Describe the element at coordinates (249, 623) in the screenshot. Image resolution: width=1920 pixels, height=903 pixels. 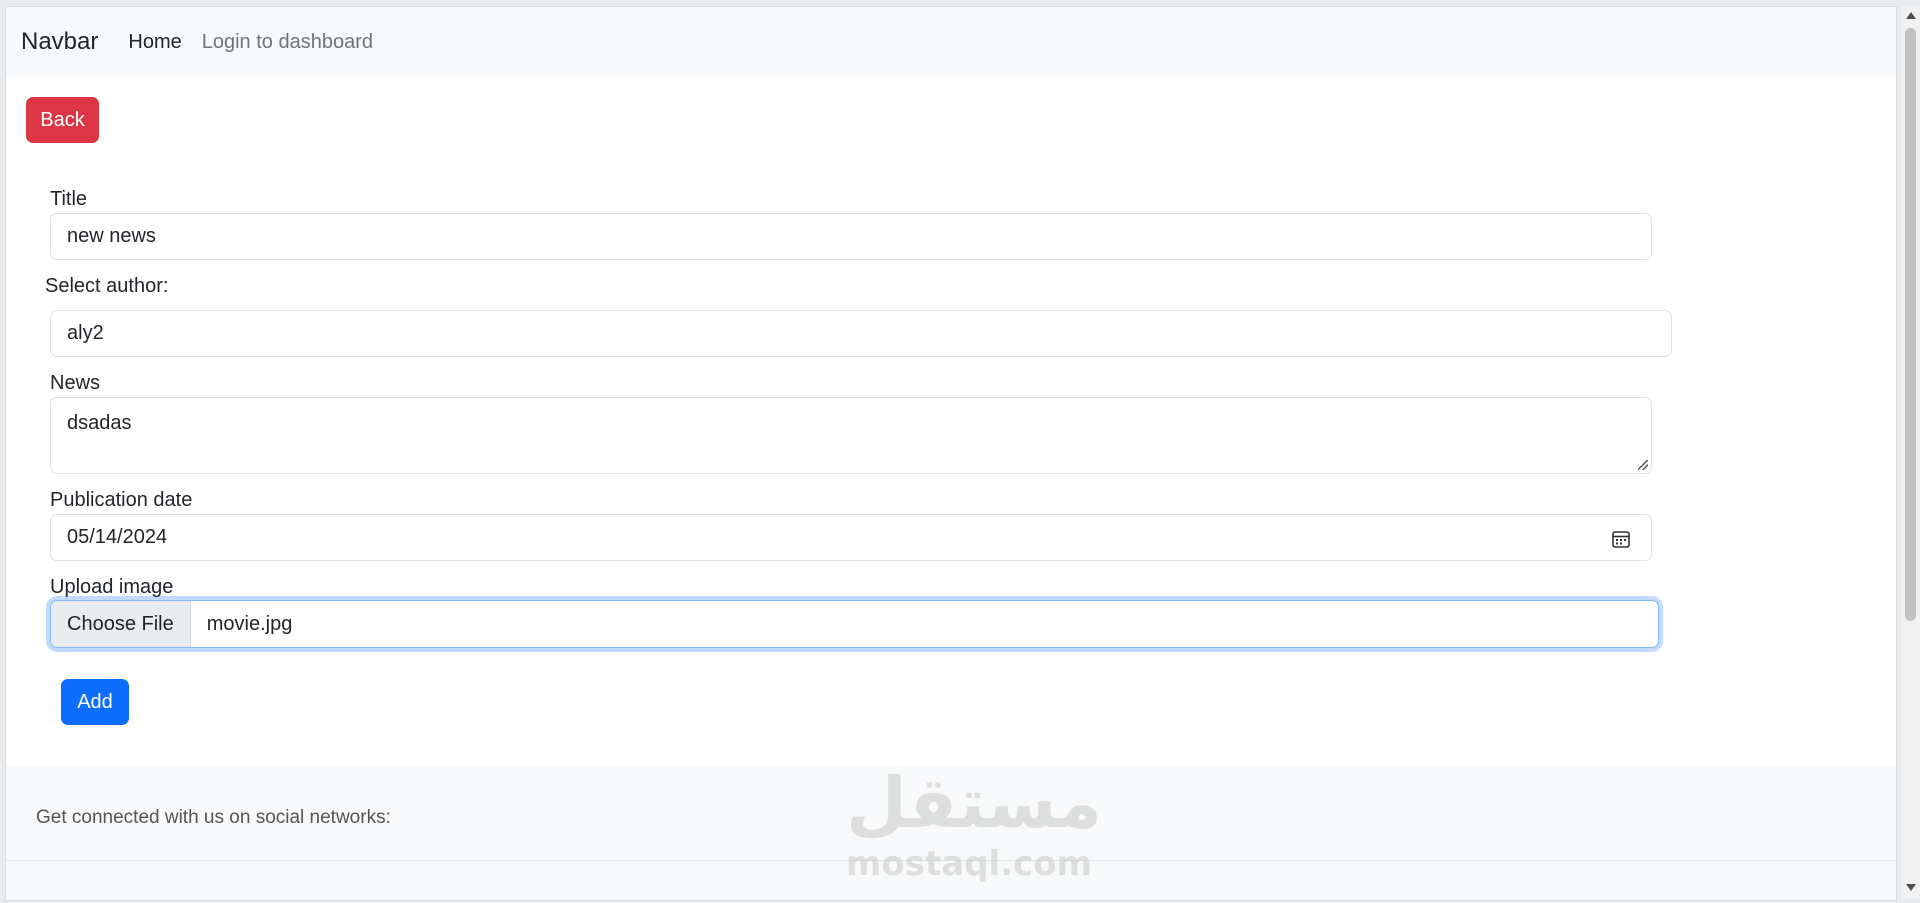
I see `selected-file-name: movie.jpg` at that location.